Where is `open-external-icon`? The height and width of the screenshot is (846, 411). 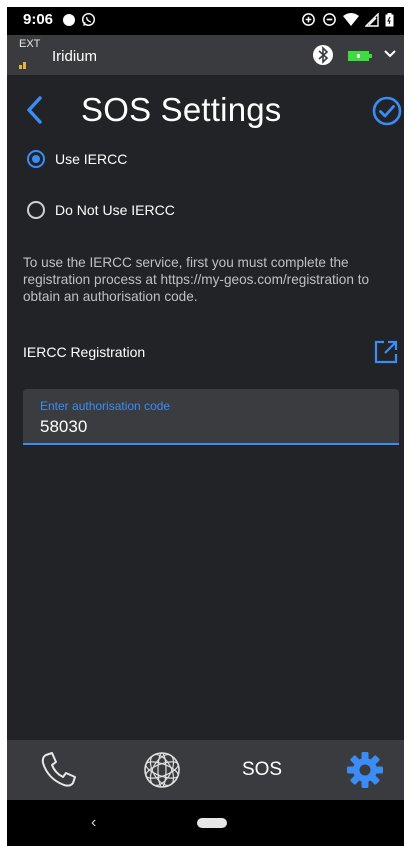 open-external-icon is located at coordinates (386, 352).